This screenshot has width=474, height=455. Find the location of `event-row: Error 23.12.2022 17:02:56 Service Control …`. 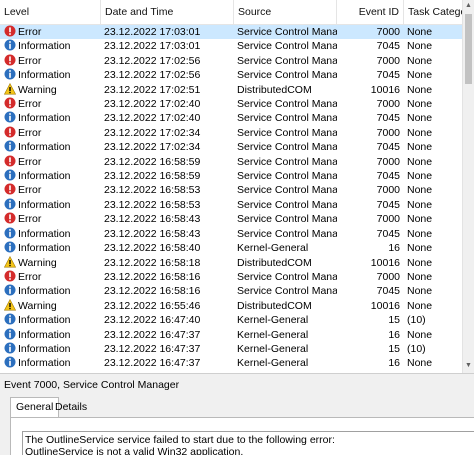

event-row: Error 23.12.2022 17:02:56 Service Control … is located at coordinates (231, 61).